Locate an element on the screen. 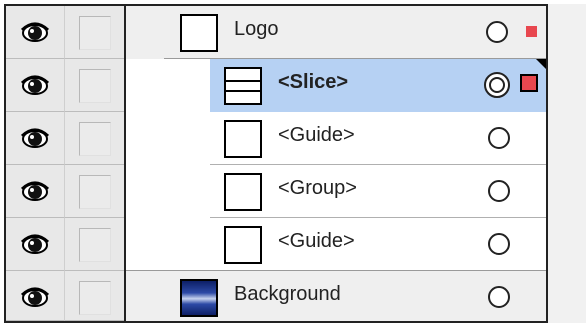 This screenshot has height=327, width=586. background-thumbnail is located at coordinates (199, 298).